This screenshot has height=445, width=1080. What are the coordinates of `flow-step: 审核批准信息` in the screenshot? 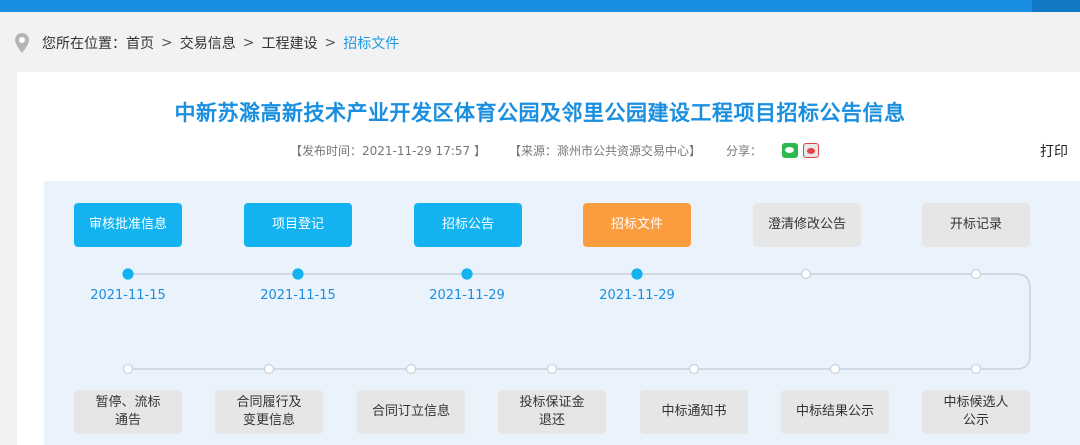 It's located at (128, 225).